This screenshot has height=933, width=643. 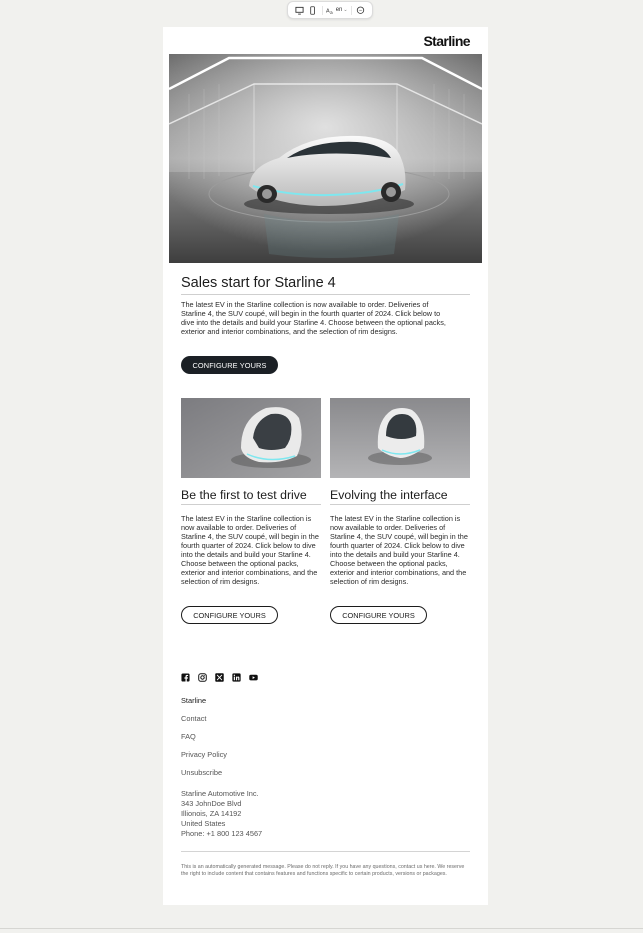 I want to click on test-drive-title: Be the first to test drive, so click(x=251, y=496).